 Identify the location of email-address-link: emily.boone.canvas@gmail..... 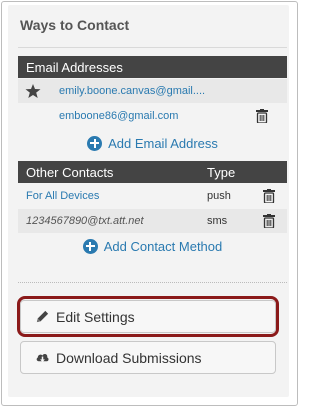
(132, 91).